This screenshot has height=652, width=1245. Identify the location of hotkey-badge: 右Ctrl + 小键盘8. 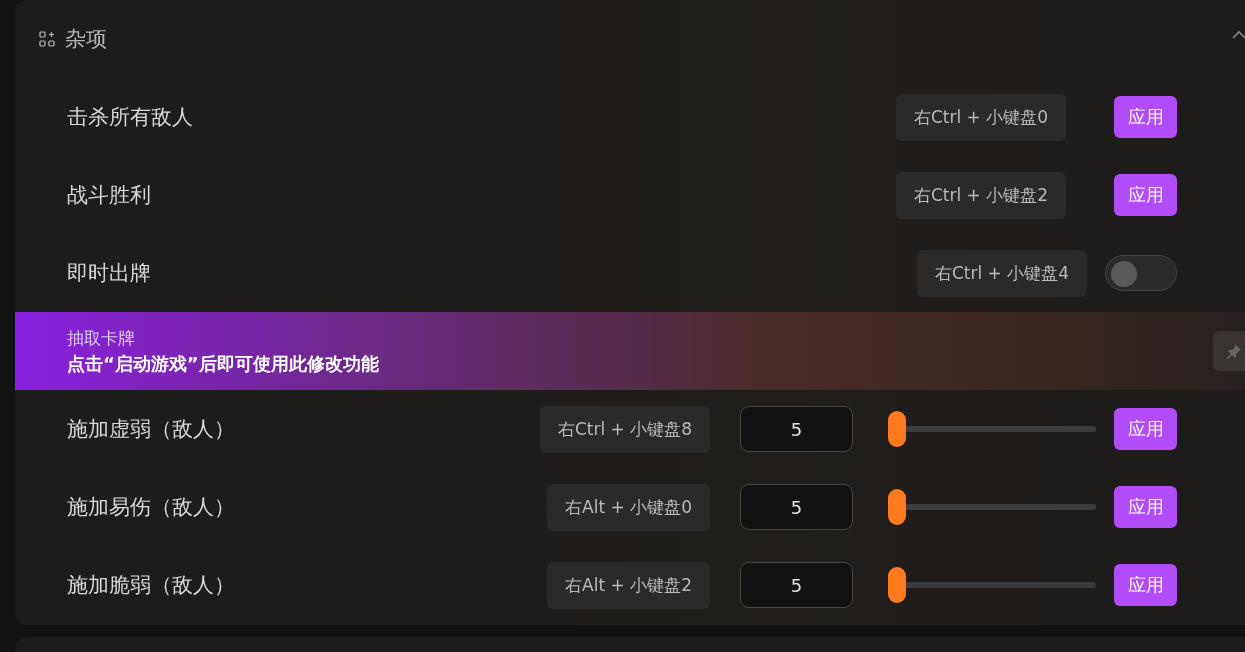
(624, 429).